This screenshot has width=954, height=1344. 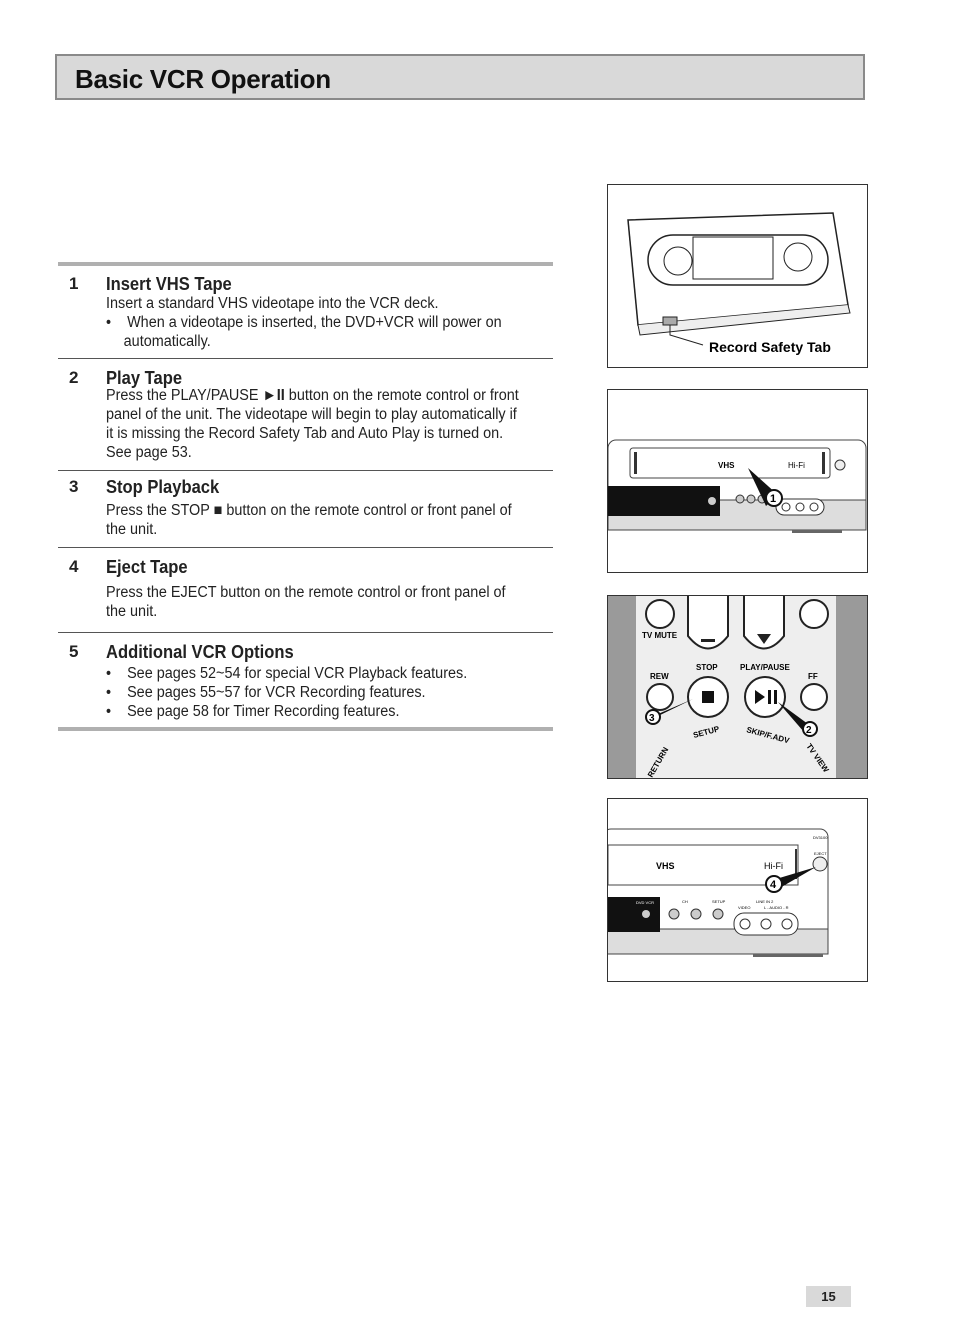 What do you see at coordinates (74, 283) in the screenshot?
I see `step-number: 1` at bounding box center [74, 283].